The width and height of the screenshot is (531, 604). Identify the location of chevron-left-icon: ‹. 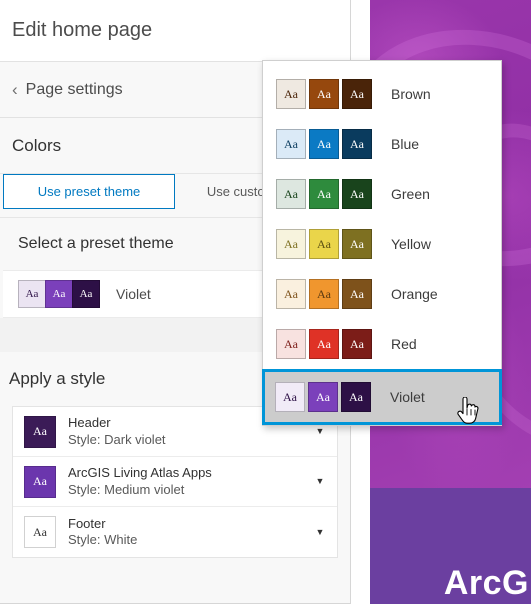
(15, 89).